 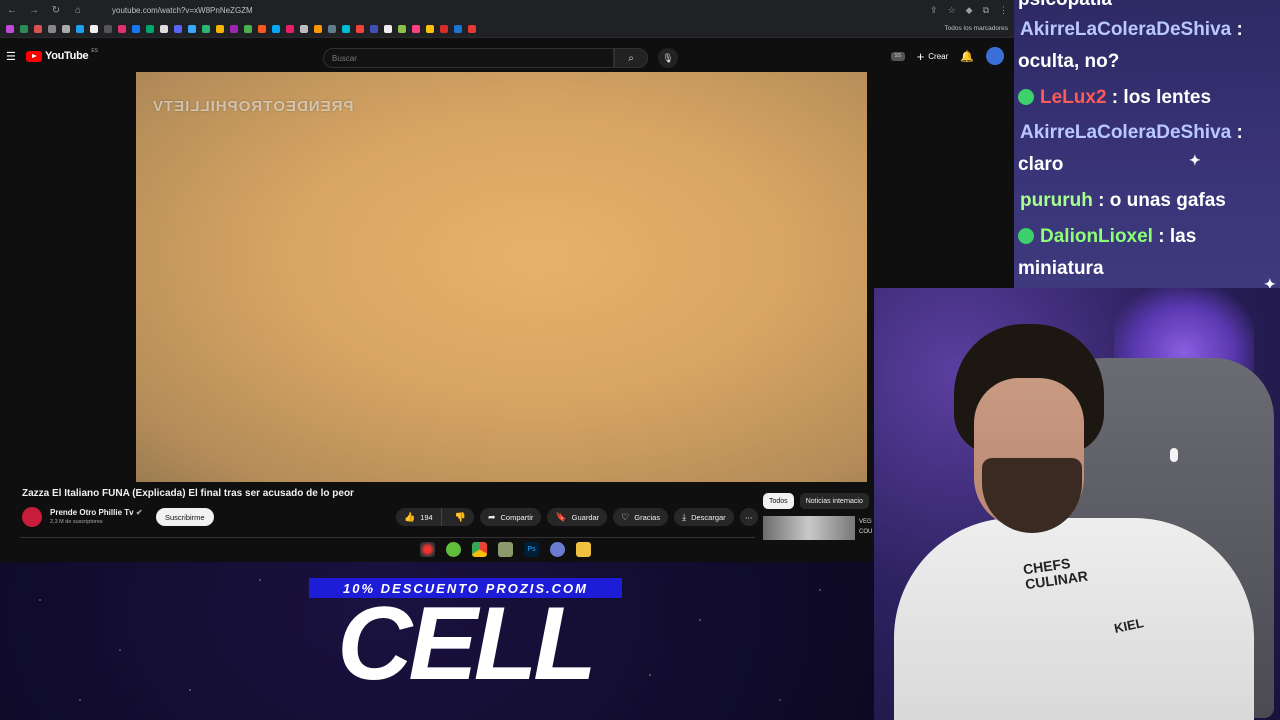 What do you see at coordinates (641, 517) in the screenshot?
I see `thanks-button: ♡ Gracias` at bounding box center [641, 517].